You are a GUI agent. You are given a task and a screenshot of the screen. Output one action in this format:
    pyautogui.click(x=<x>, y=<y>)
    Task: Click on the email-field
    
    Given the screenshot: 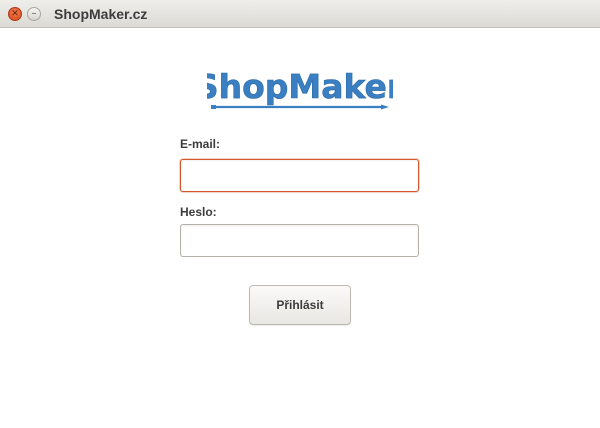 What is the action you would take?
    pyautogui.click(x=299, y=175)
    